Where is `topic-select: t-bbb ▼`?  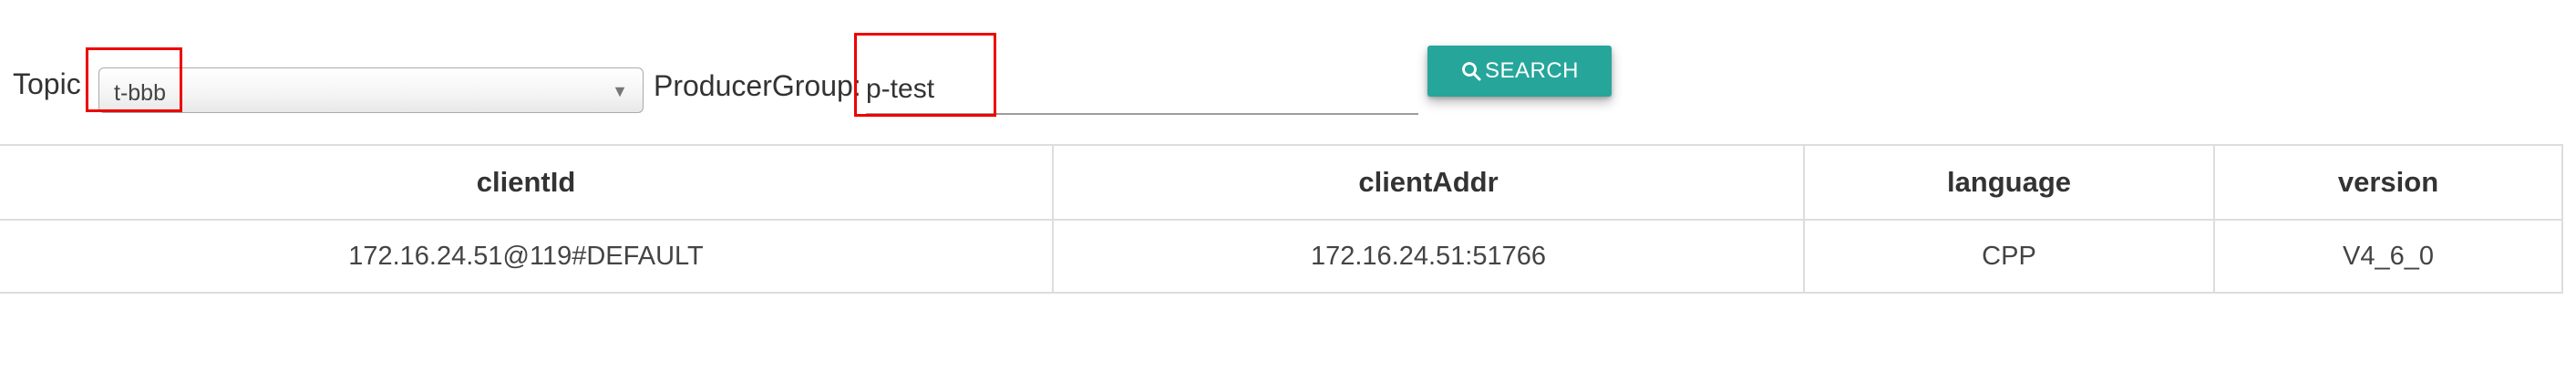
topic-select: t-bbb ▼ is located at coordinates (371, 90).